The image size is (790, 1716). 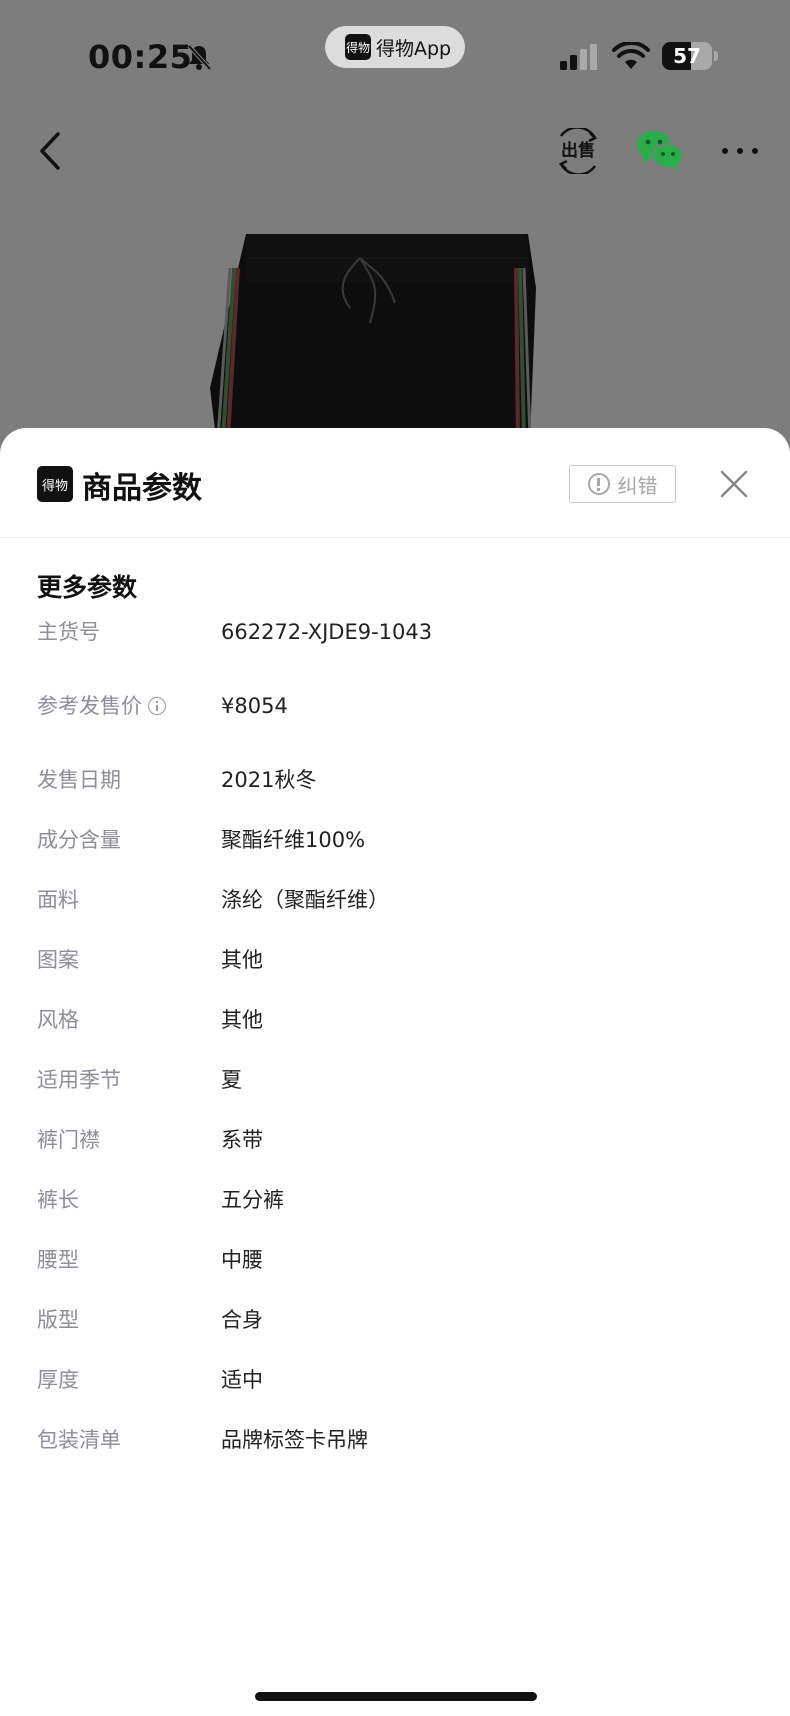 What do you see at coordinates (327, 632) in the screenshot?
I see `param-value: 662272-XJDE9-1043` at bounding box center [327, 632].